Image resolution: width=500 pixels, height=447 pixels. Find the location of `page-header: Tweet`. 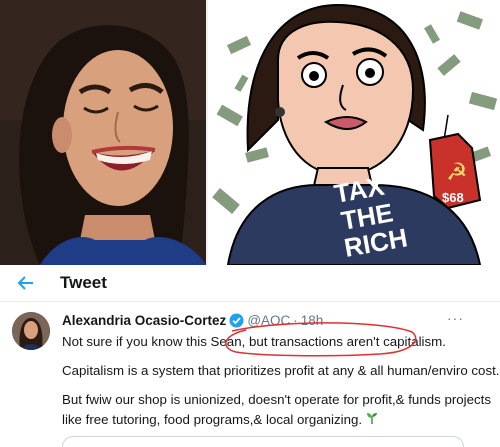

page-header: Tweet is located at coordinates (250, 283).